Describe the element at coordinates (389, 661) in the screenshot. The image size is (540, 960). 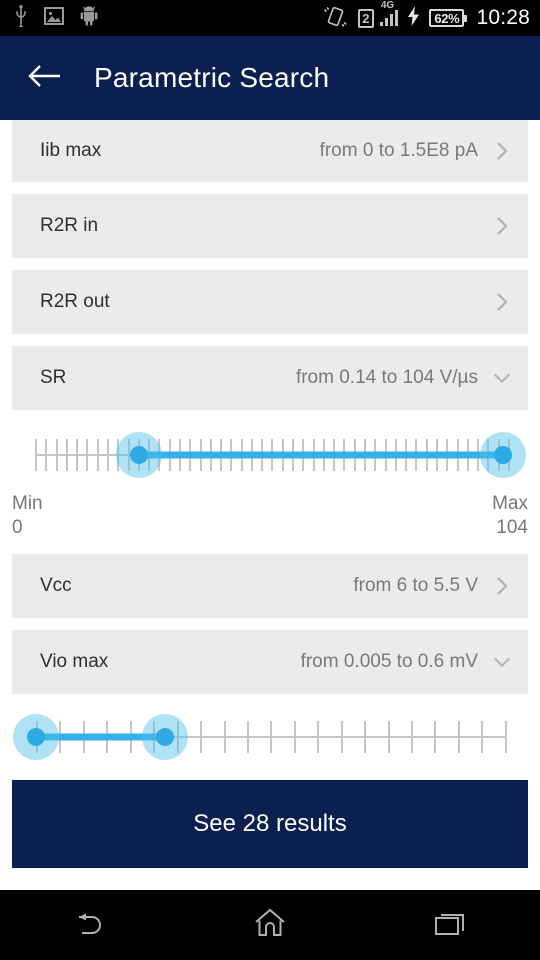
I see `filter-row-value: from 0.005 to 0.6 mV` at that location.